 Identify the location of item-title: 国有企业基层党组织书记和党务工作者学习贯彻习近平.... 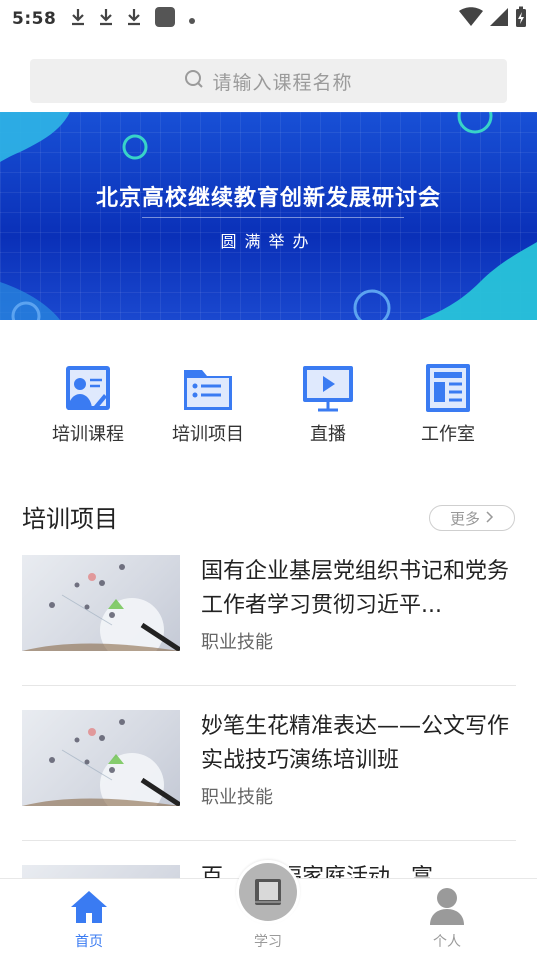
(355, 588).